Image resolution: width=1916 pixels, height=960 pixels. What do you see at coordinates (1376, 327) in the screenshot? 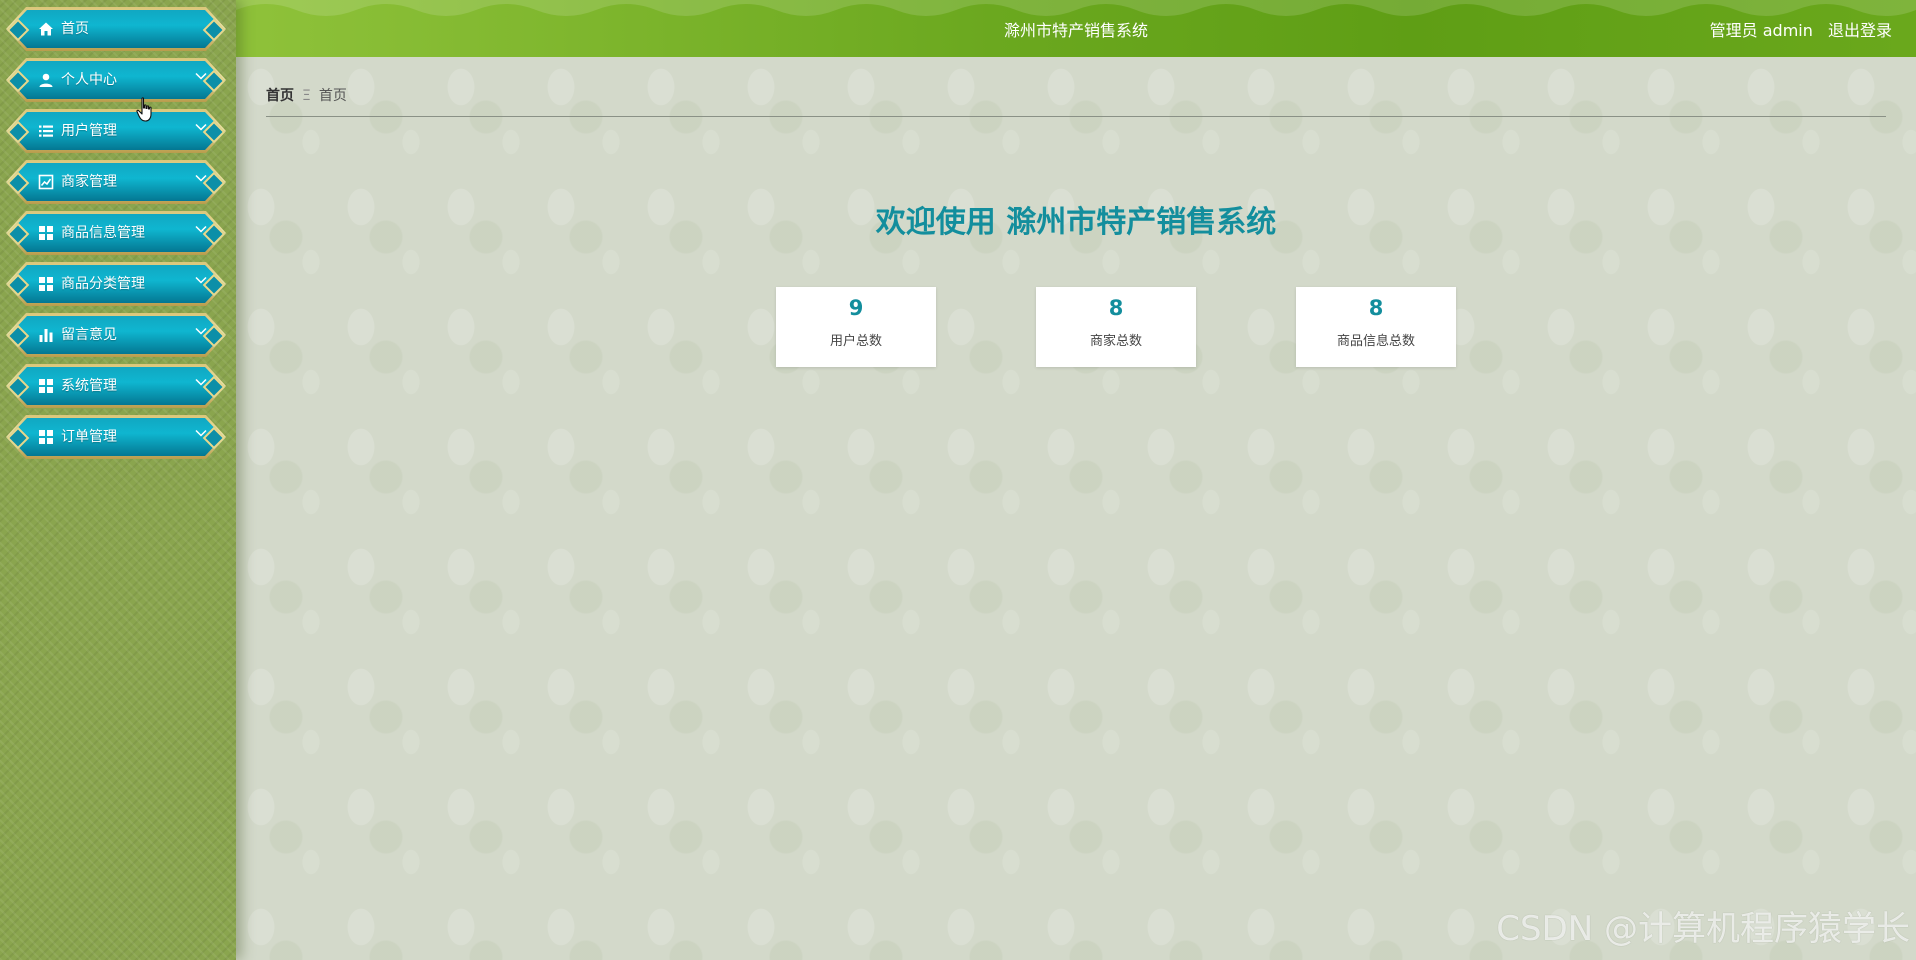
I see `stat-card-products: 8 商品信息总数` at bounding box center [1376, 327].